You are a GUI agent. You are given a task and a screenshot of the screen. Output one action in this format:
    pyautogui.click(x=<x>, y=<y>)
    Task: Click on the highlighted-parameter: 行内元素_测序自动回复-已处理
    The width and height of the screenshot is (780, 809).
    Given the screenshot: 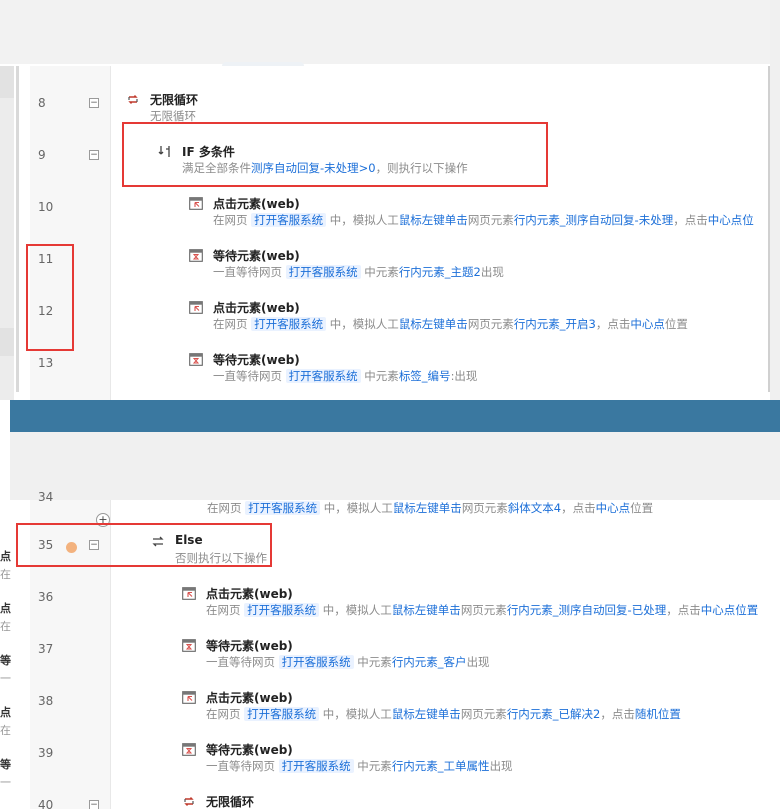 What is the action you would take?
    pyautogui.click(x=586, y=610)
    